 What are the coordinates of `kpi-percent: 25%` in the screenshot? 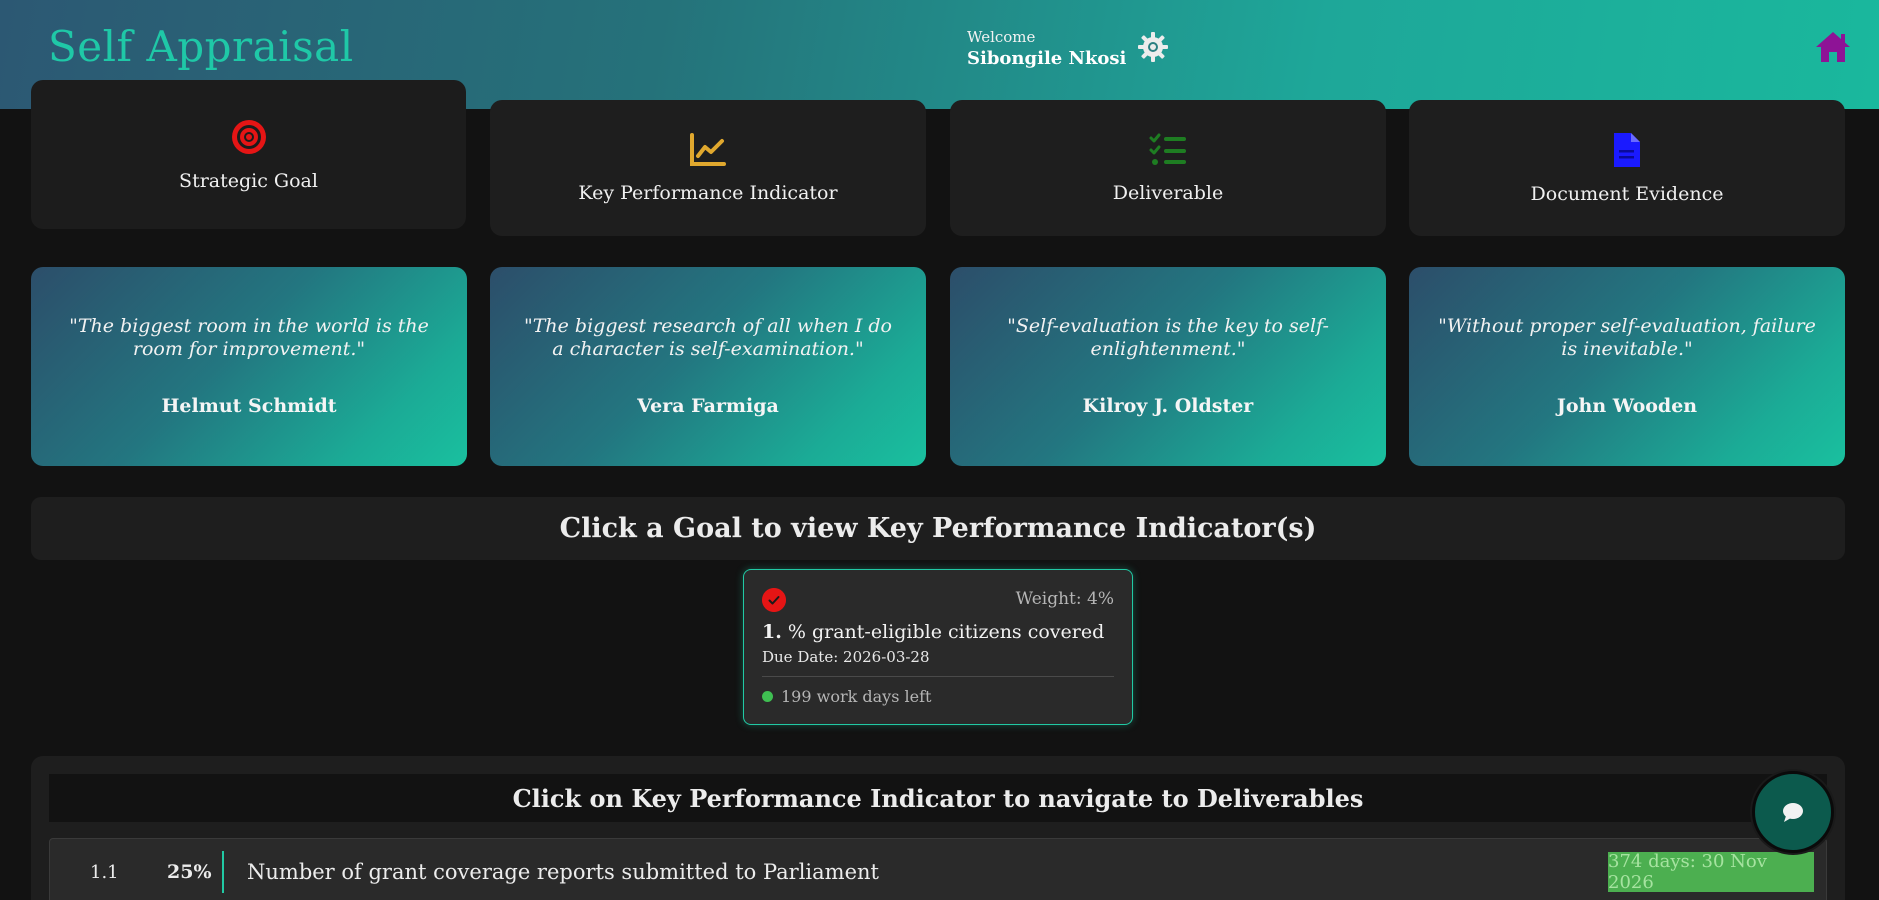 It's located at (189, 872).